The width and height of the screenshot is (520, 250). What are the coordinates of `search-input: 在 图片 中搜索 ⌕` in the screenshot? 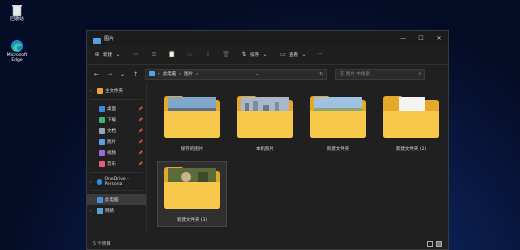 It's located at (380, 74).